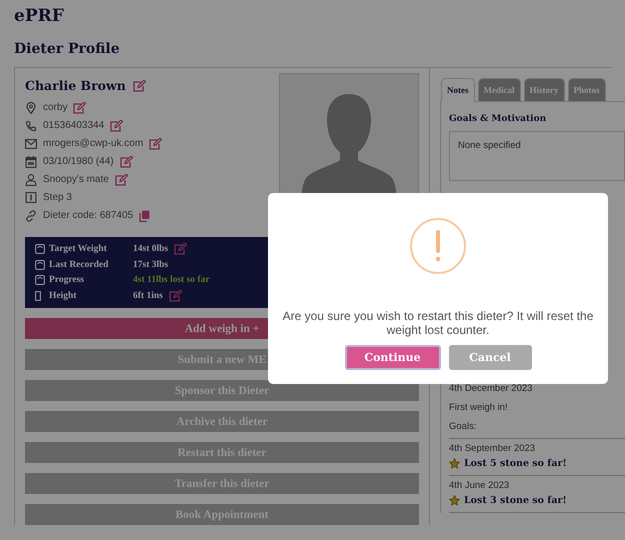  I want to click on stat-label: Target Weight, so click(78, 249).